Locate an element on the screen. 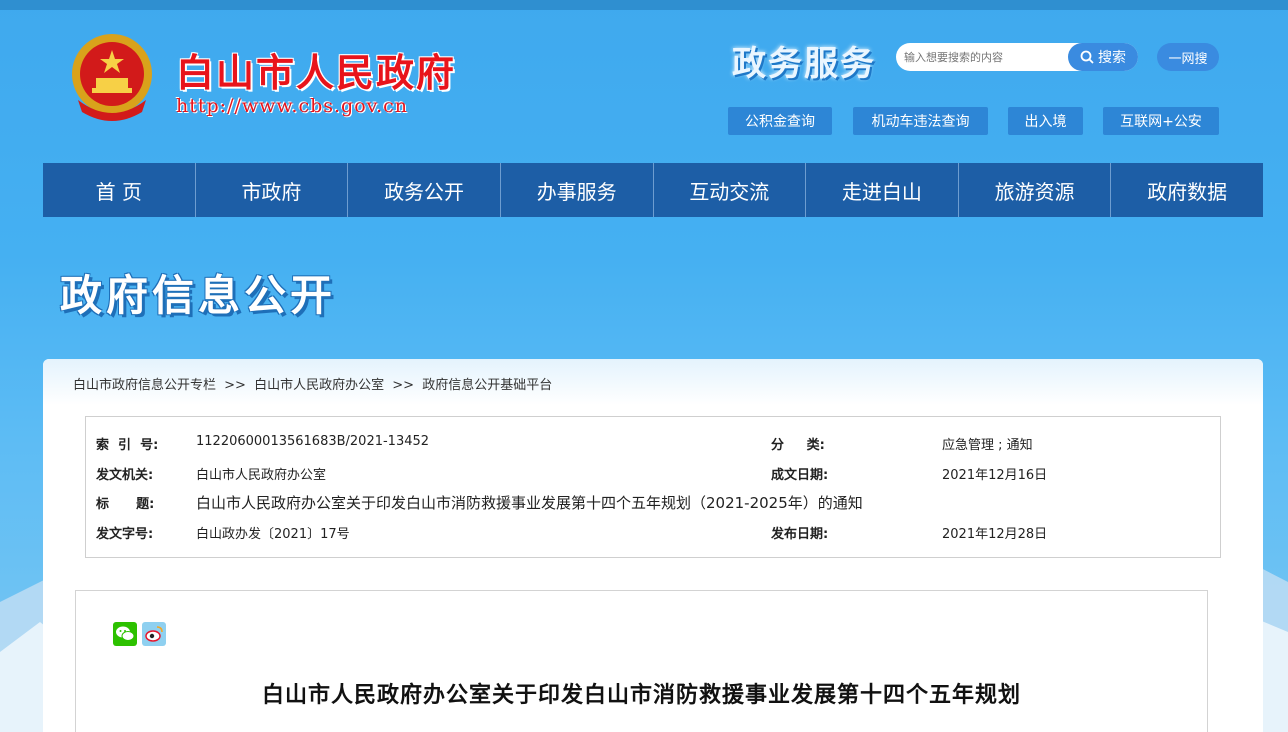 The image size is (1288, 732). search-box: 搜索 is located at coordinates (1017, 57).